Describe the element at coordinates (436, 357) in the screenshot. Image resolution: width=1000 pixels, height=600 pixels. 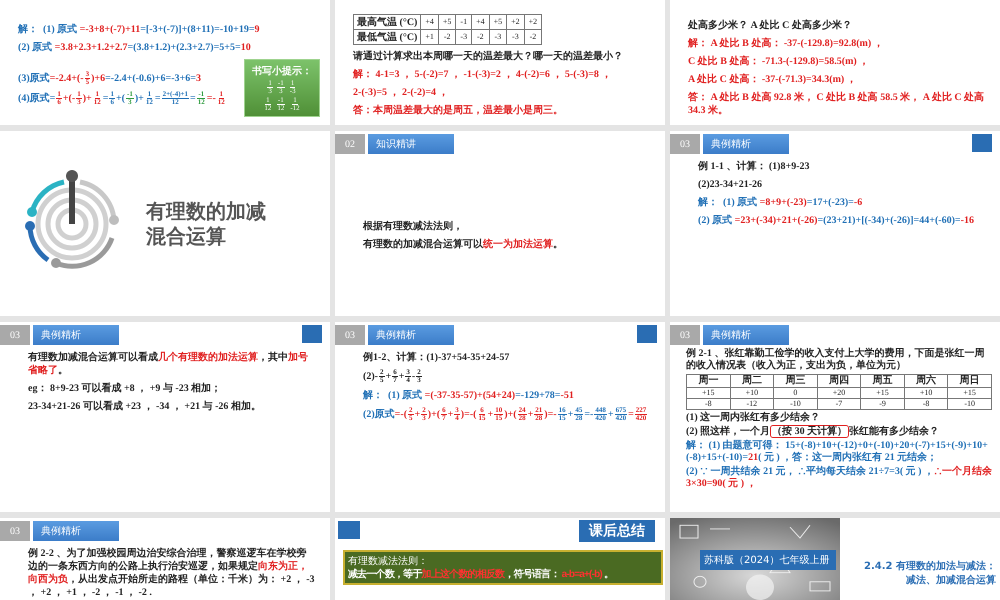
I see `text-line: 例1-2、计算：(1)-37+54-35+24-57` at that location.